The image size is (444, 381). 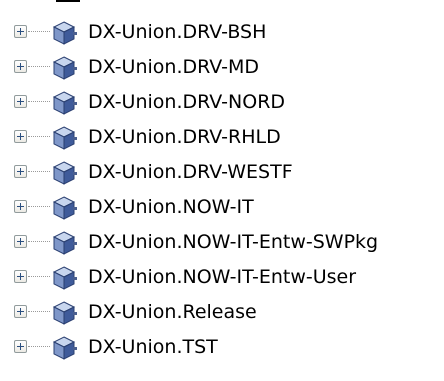 I want to click on tree-node: DX-Union.Release, so click(x=222, y=312).